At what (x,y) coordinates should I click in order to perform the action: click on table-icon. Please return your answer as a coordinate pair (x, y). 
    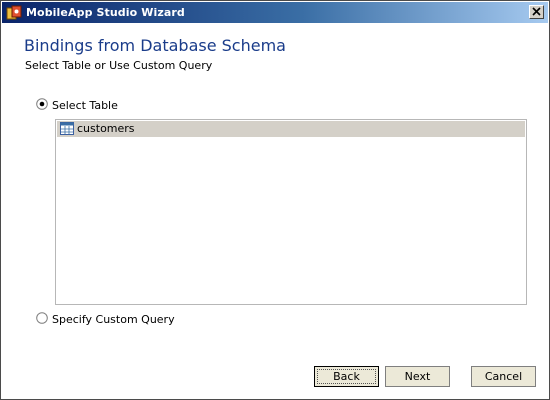
    Looking at the image, I should click on (67, 128).